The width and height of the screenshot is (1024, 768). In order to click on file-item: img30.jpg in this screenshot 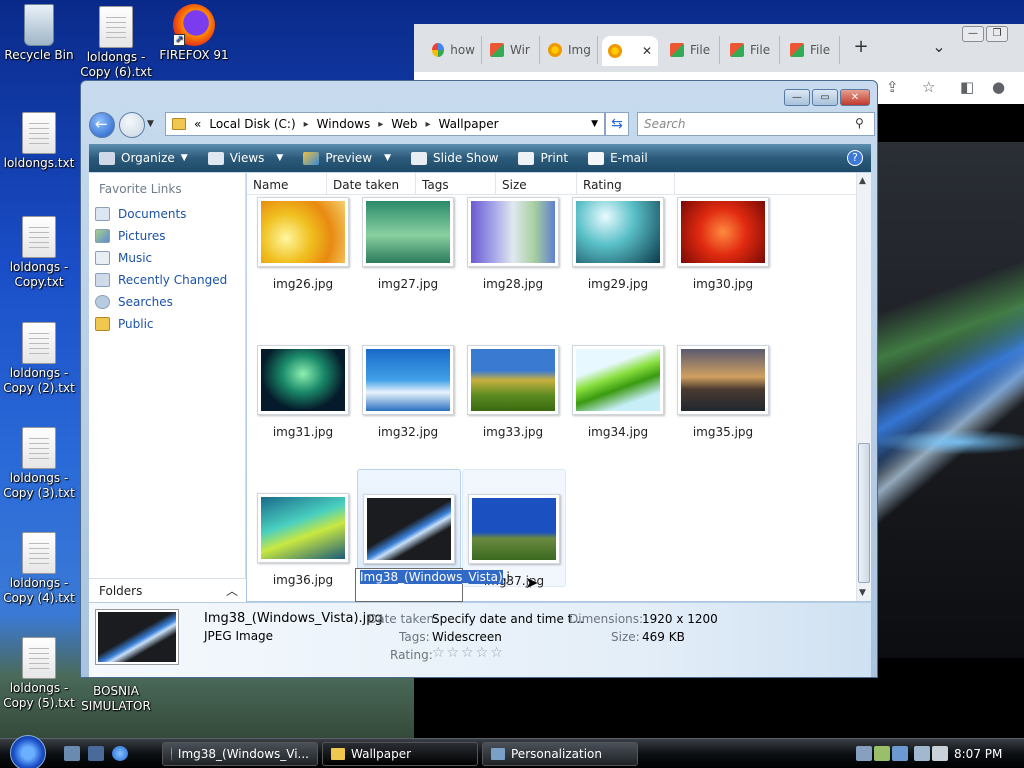, I will do `click(723, 244)`.